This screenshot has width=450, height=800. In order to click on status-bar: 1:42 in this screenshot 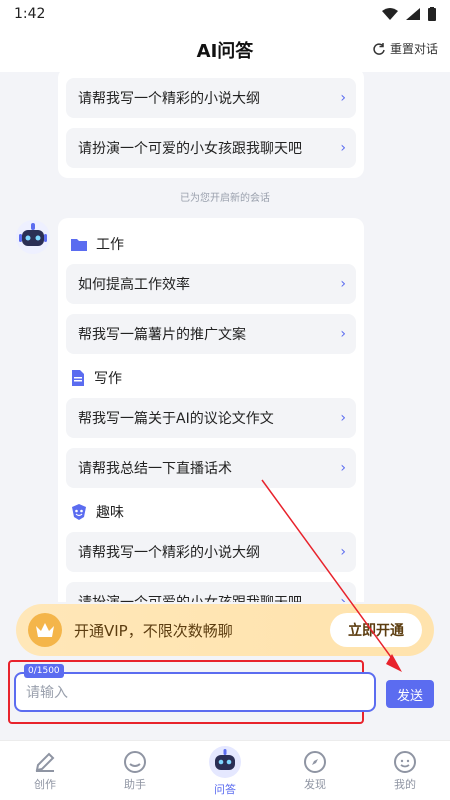, I will do `click(225, 14)`.